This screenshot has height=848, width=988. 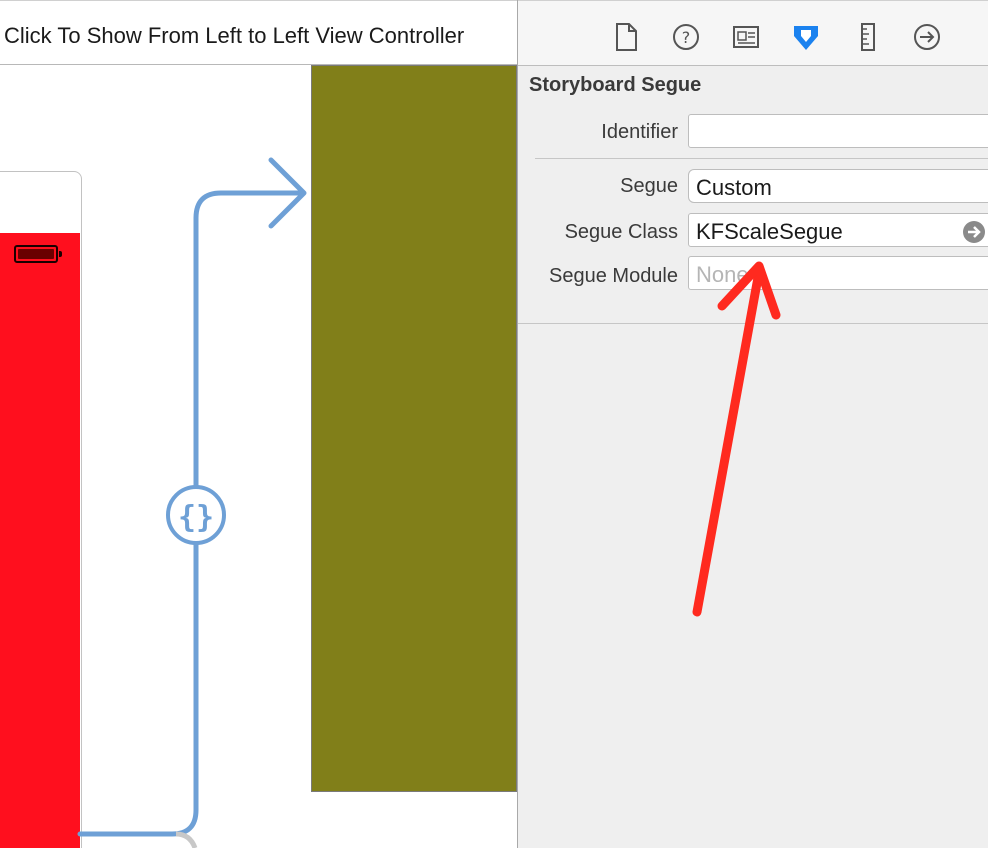 What do you see at coordinates (974, 232) in the screenshot?
I see `go-to-class-icon` at bounding box center [974, 232].